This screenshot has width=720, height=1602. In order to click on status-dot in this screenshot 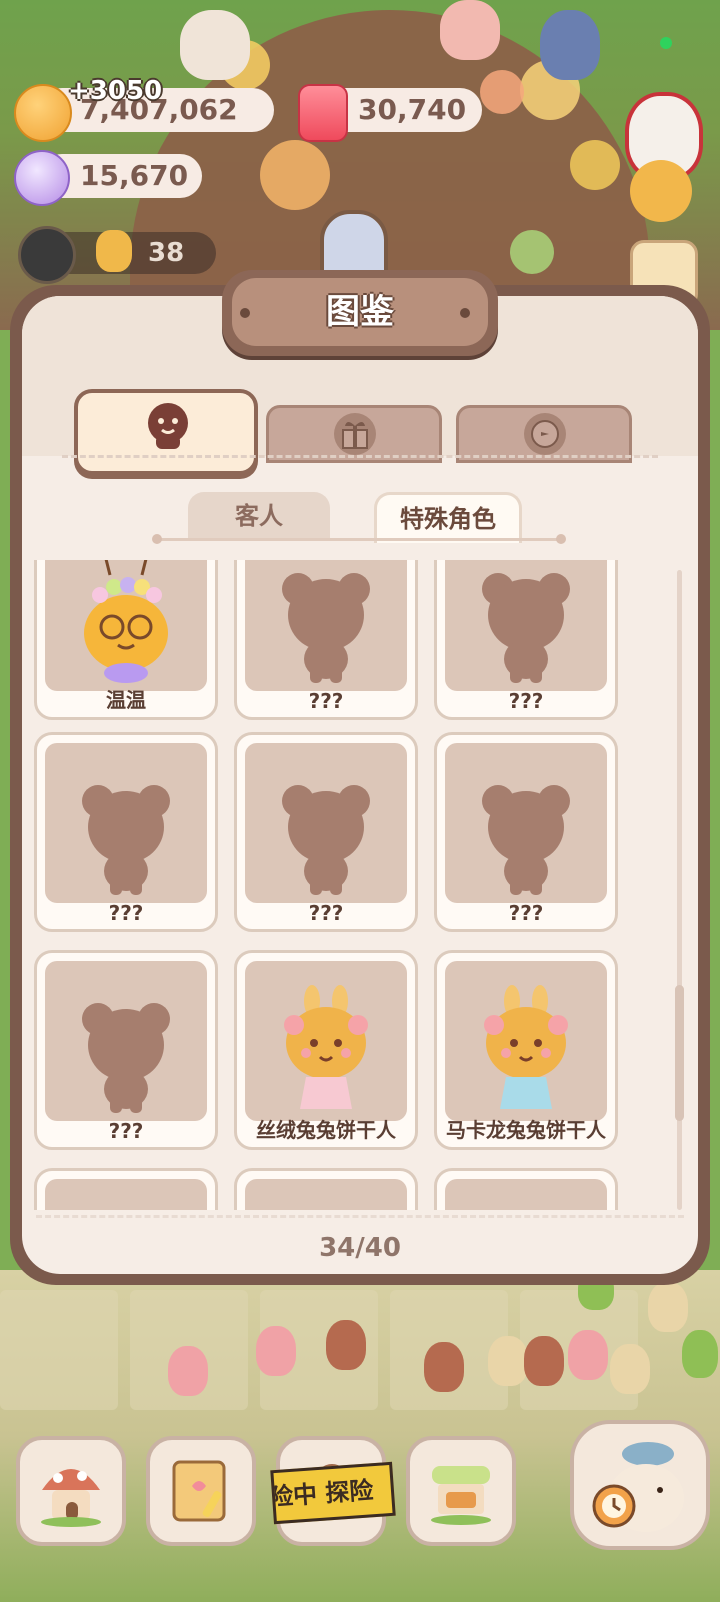, I will do `click(666, 43)`.